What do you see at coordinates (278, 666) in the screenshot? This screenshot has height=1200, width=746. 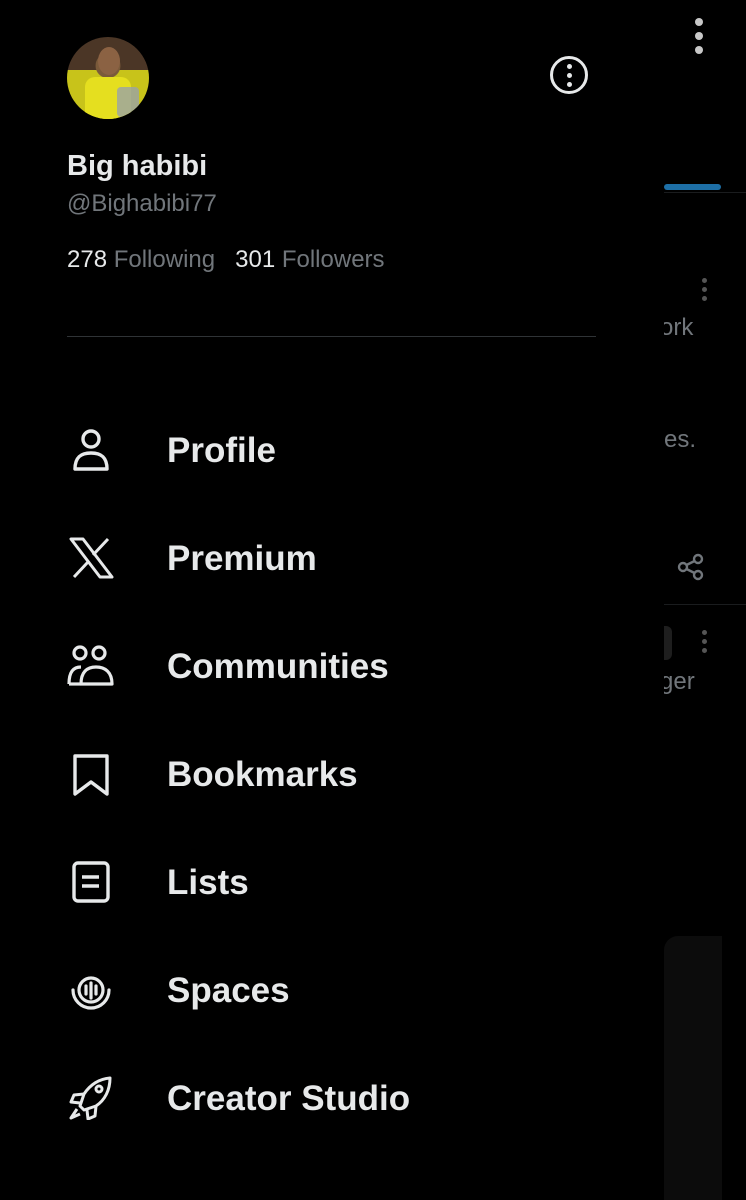 I see `menu-item-label: Communities` at bounding box center [278, 666].